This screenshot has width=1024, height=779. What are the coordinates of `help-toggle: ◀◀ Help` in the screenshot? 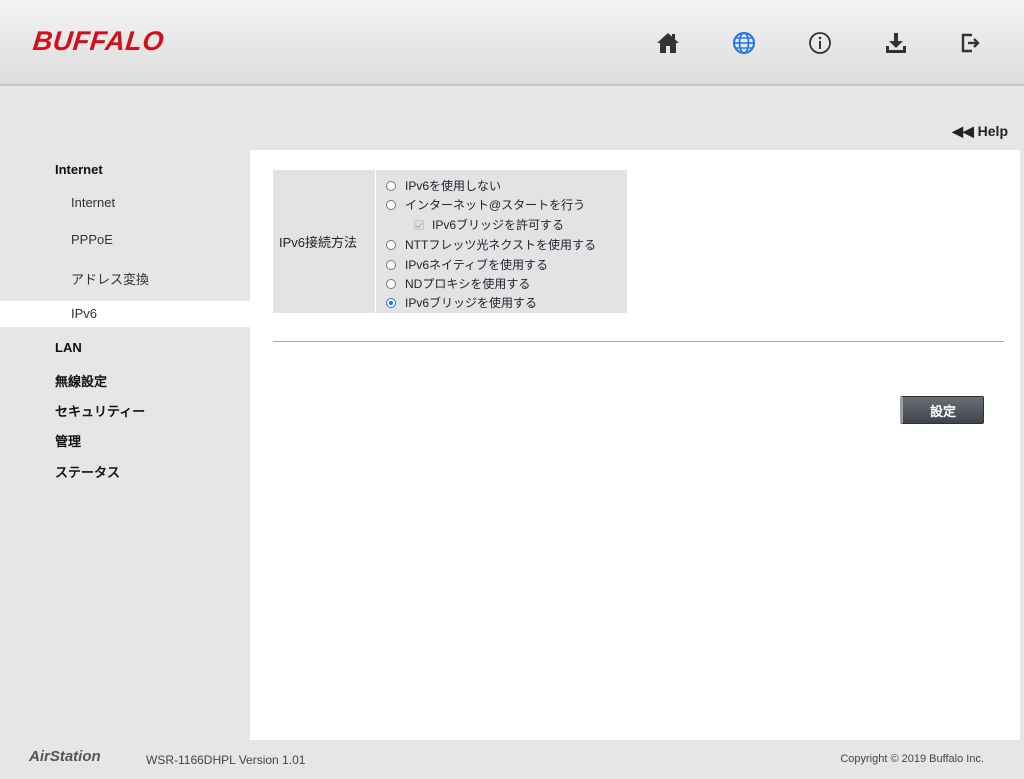 It's located at (980, 131).